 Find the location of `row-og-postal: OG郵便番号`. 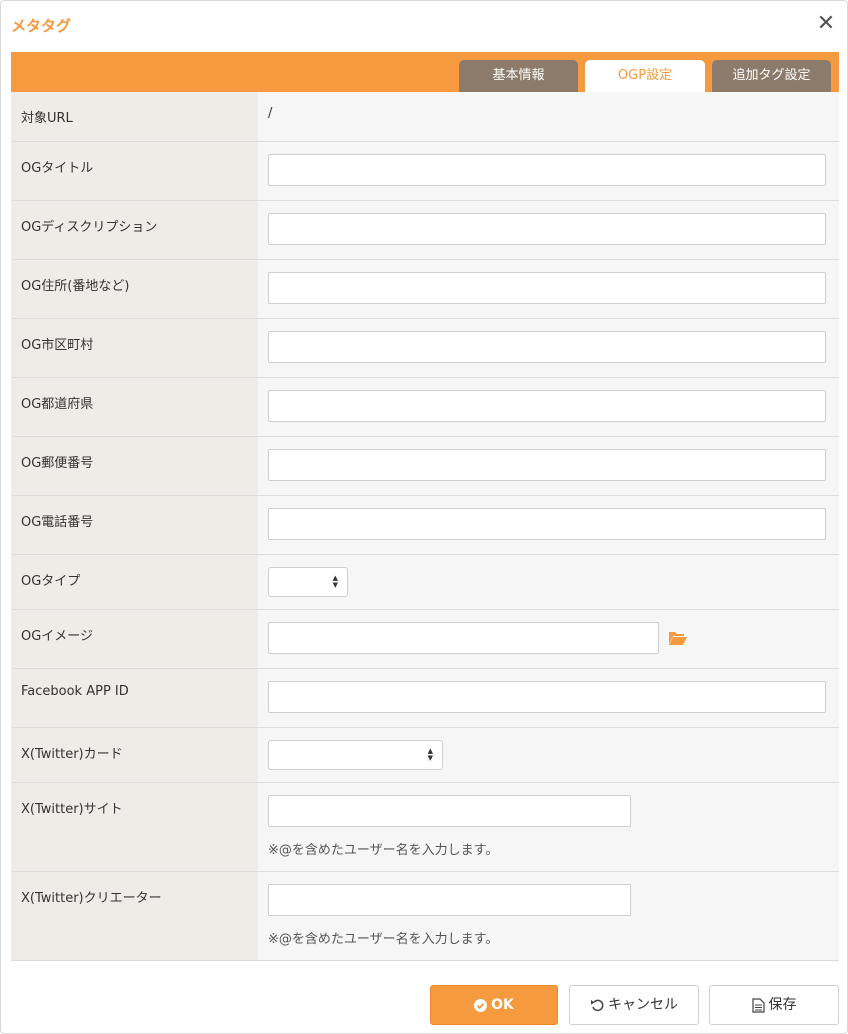

row-og-postal: OG郵便番号 is located at coordinates (425, 466).